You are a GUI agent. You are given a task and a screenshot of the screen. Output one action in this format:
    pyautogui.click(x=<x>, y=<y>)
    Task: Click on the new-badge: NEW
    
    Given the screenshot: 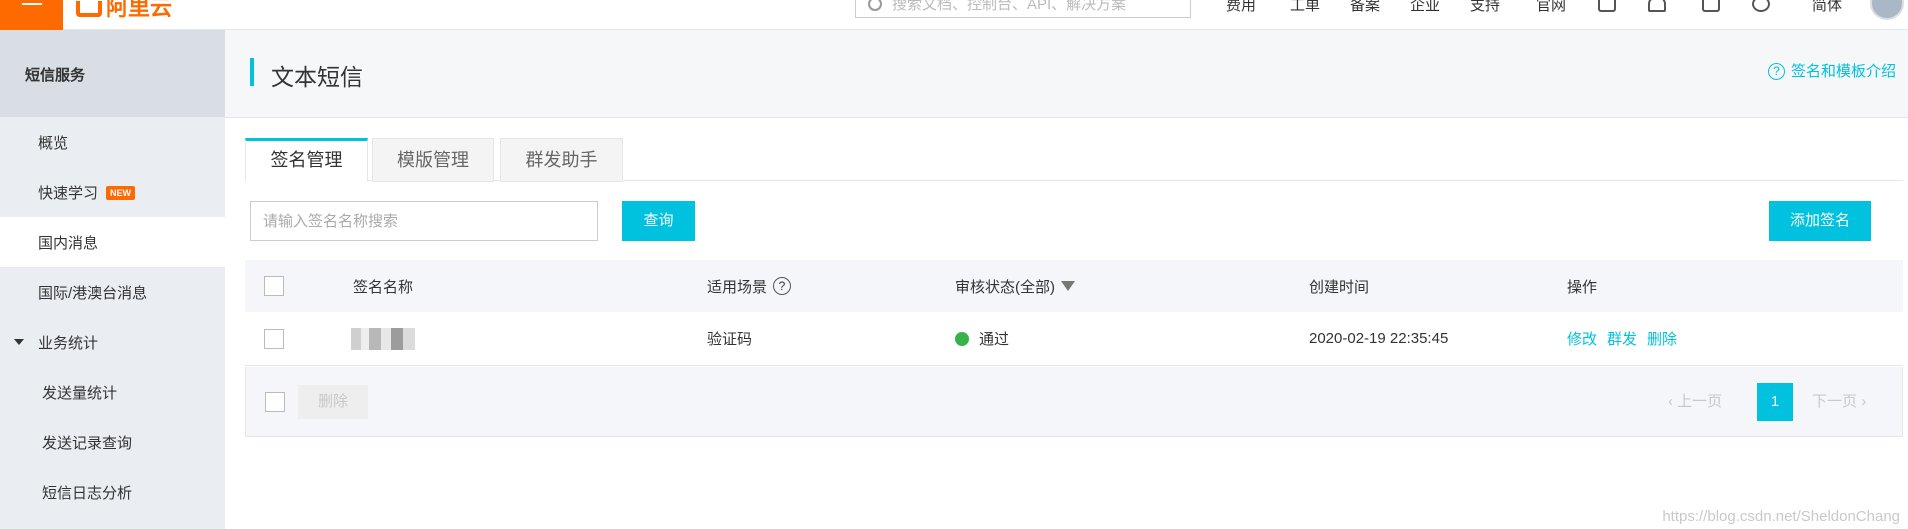 What is the action you would take?
    pyautogui.click(x=121, y=193)
    